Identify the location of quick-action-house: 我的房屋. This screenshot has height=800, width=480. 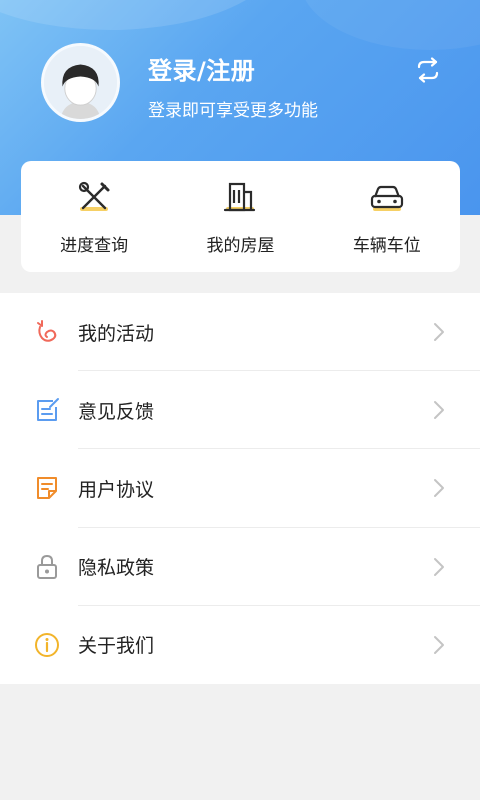
(240, 216).